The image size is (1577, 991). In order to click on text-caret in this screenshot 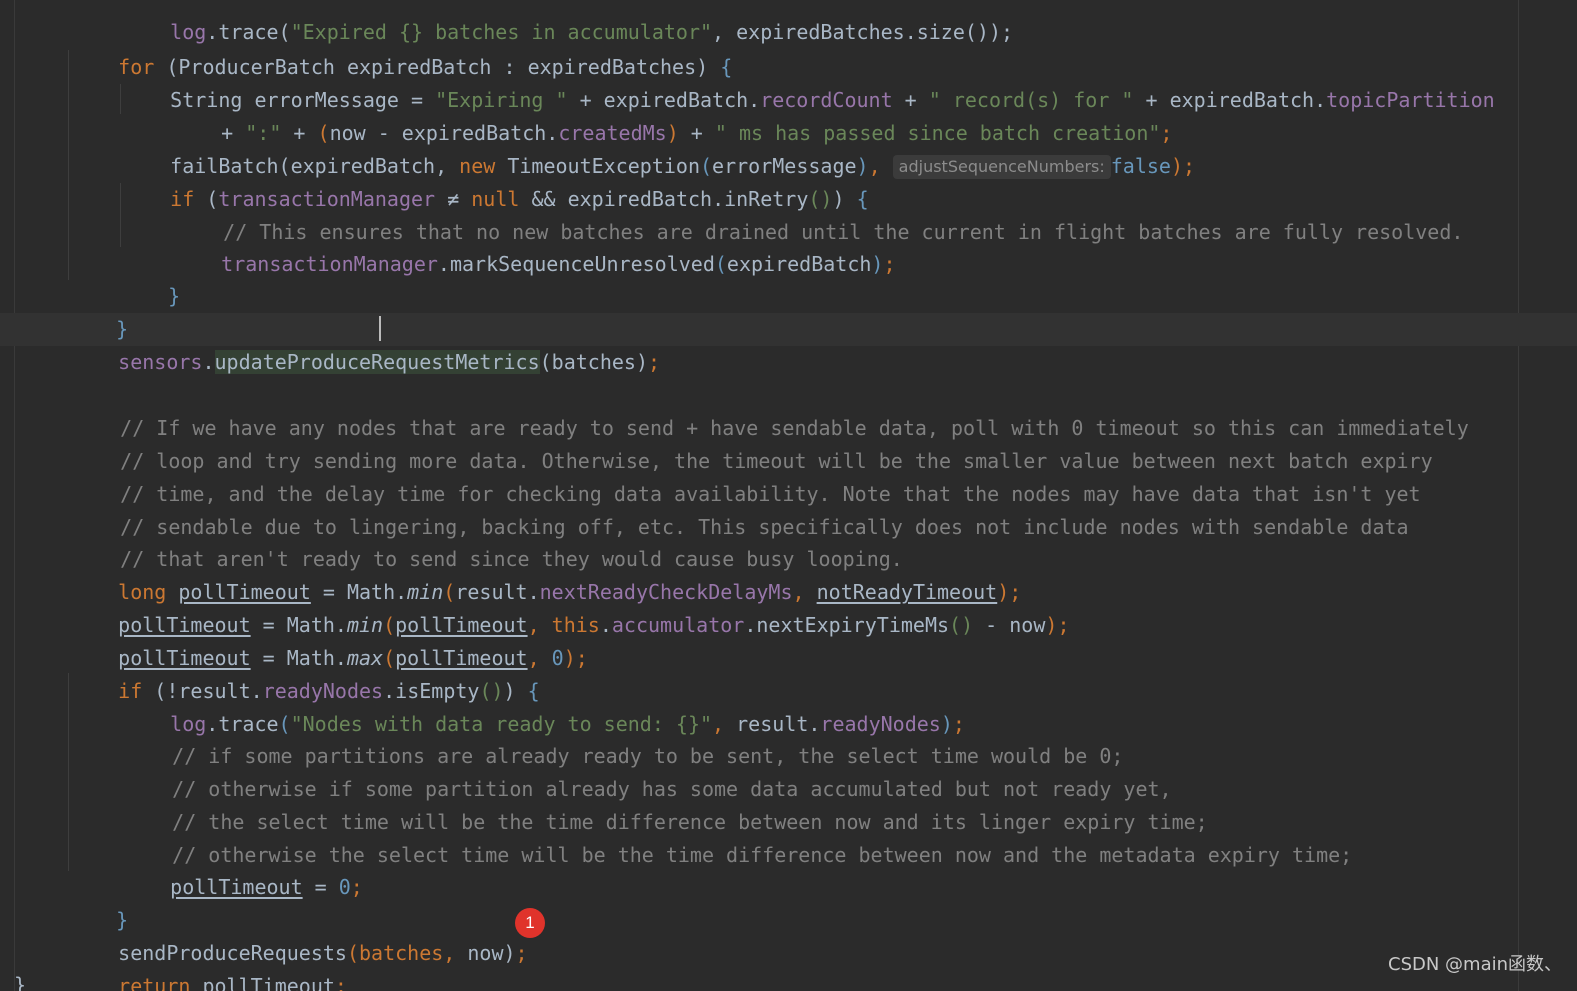, I will do `click(380, 328)`.